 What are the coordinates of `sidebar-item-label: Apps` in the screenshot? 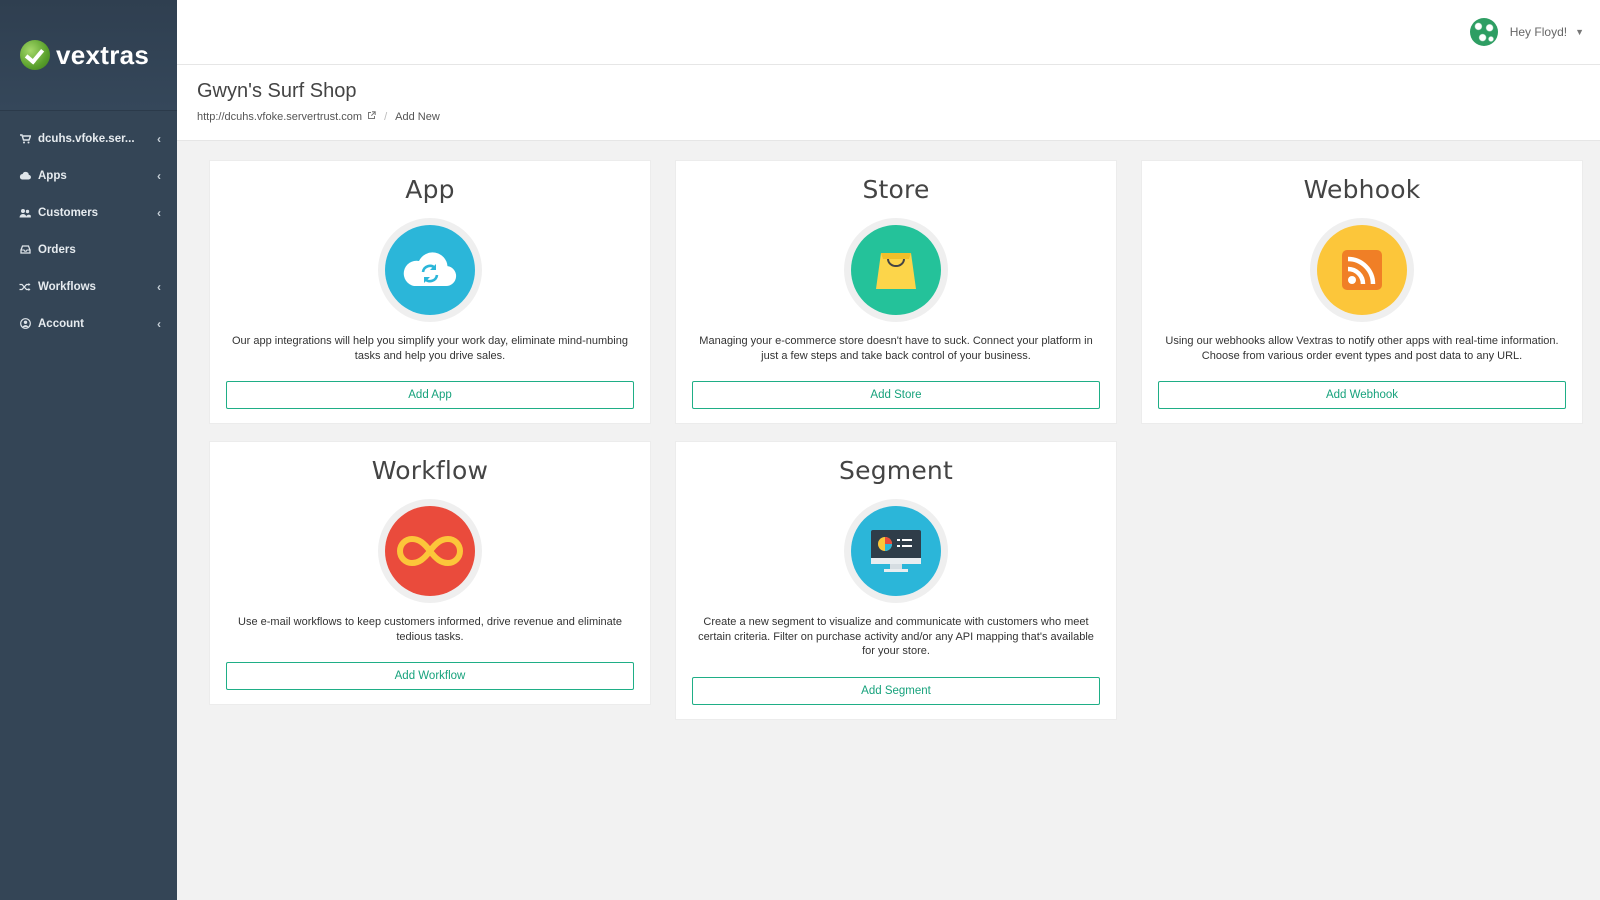 It's located at (52, 175).